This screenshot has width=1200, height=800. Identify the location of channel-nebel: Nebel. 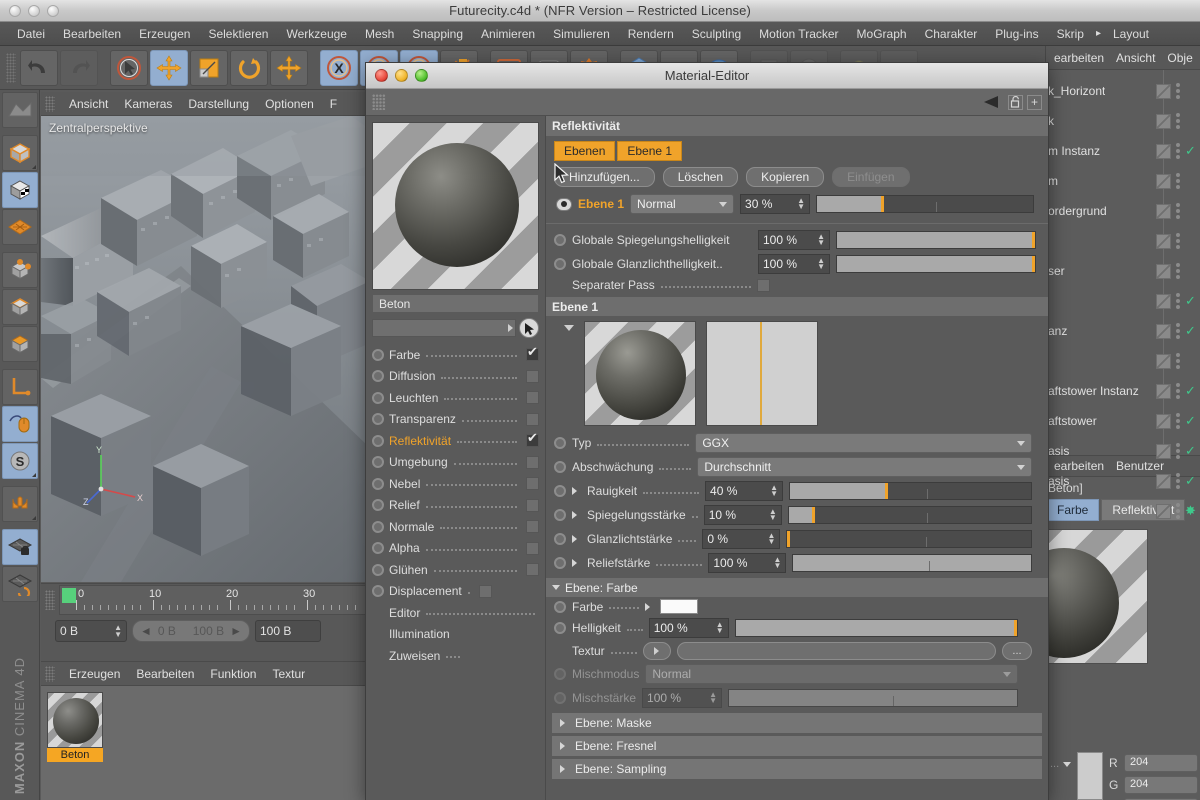
(455, 484).